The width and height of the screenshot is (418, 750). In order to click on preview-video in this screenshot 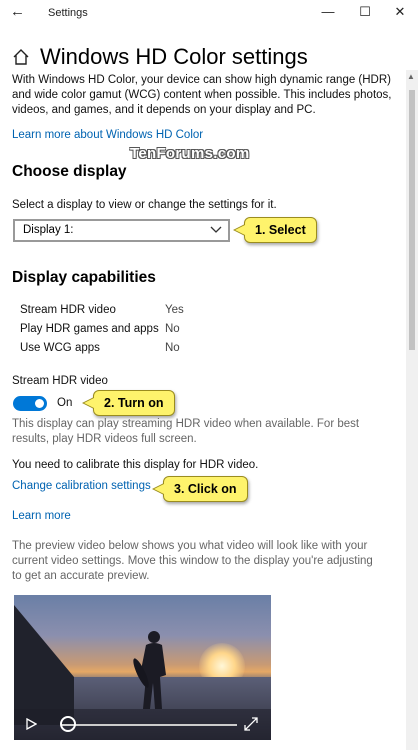, I will do `click(142, 667)`.